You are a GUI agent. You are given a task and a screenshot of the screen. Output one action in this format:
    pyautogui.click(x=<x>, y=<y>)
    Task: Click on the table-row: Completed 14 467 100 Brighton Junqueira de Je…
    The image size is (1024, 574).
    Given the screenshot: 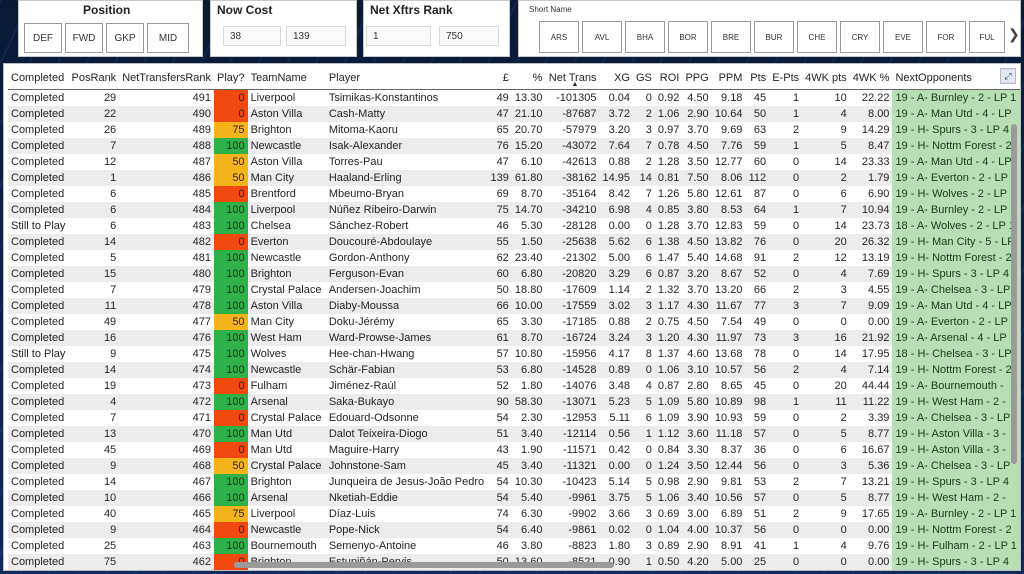 What is the action you would take?
    pyautogui.click(x=514, y=482)
    